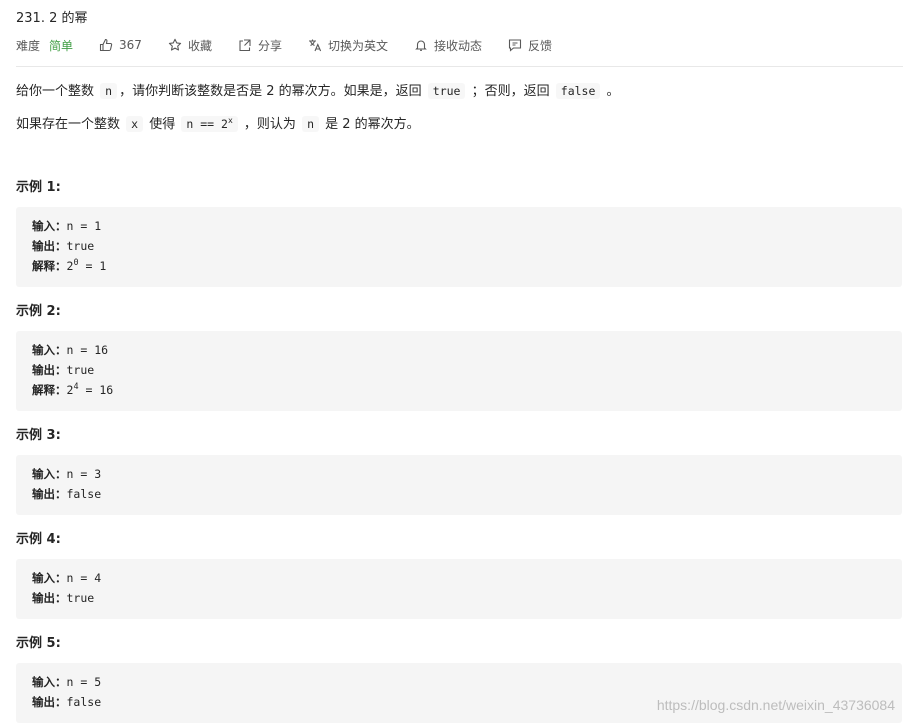 Image resolution: width=903 pixels, height=725 pixels. What do you see at coordinates (67, 226) in the screenshot?
I see `example-input-line: 输入：n = 1` at bounding box center [67, 226].